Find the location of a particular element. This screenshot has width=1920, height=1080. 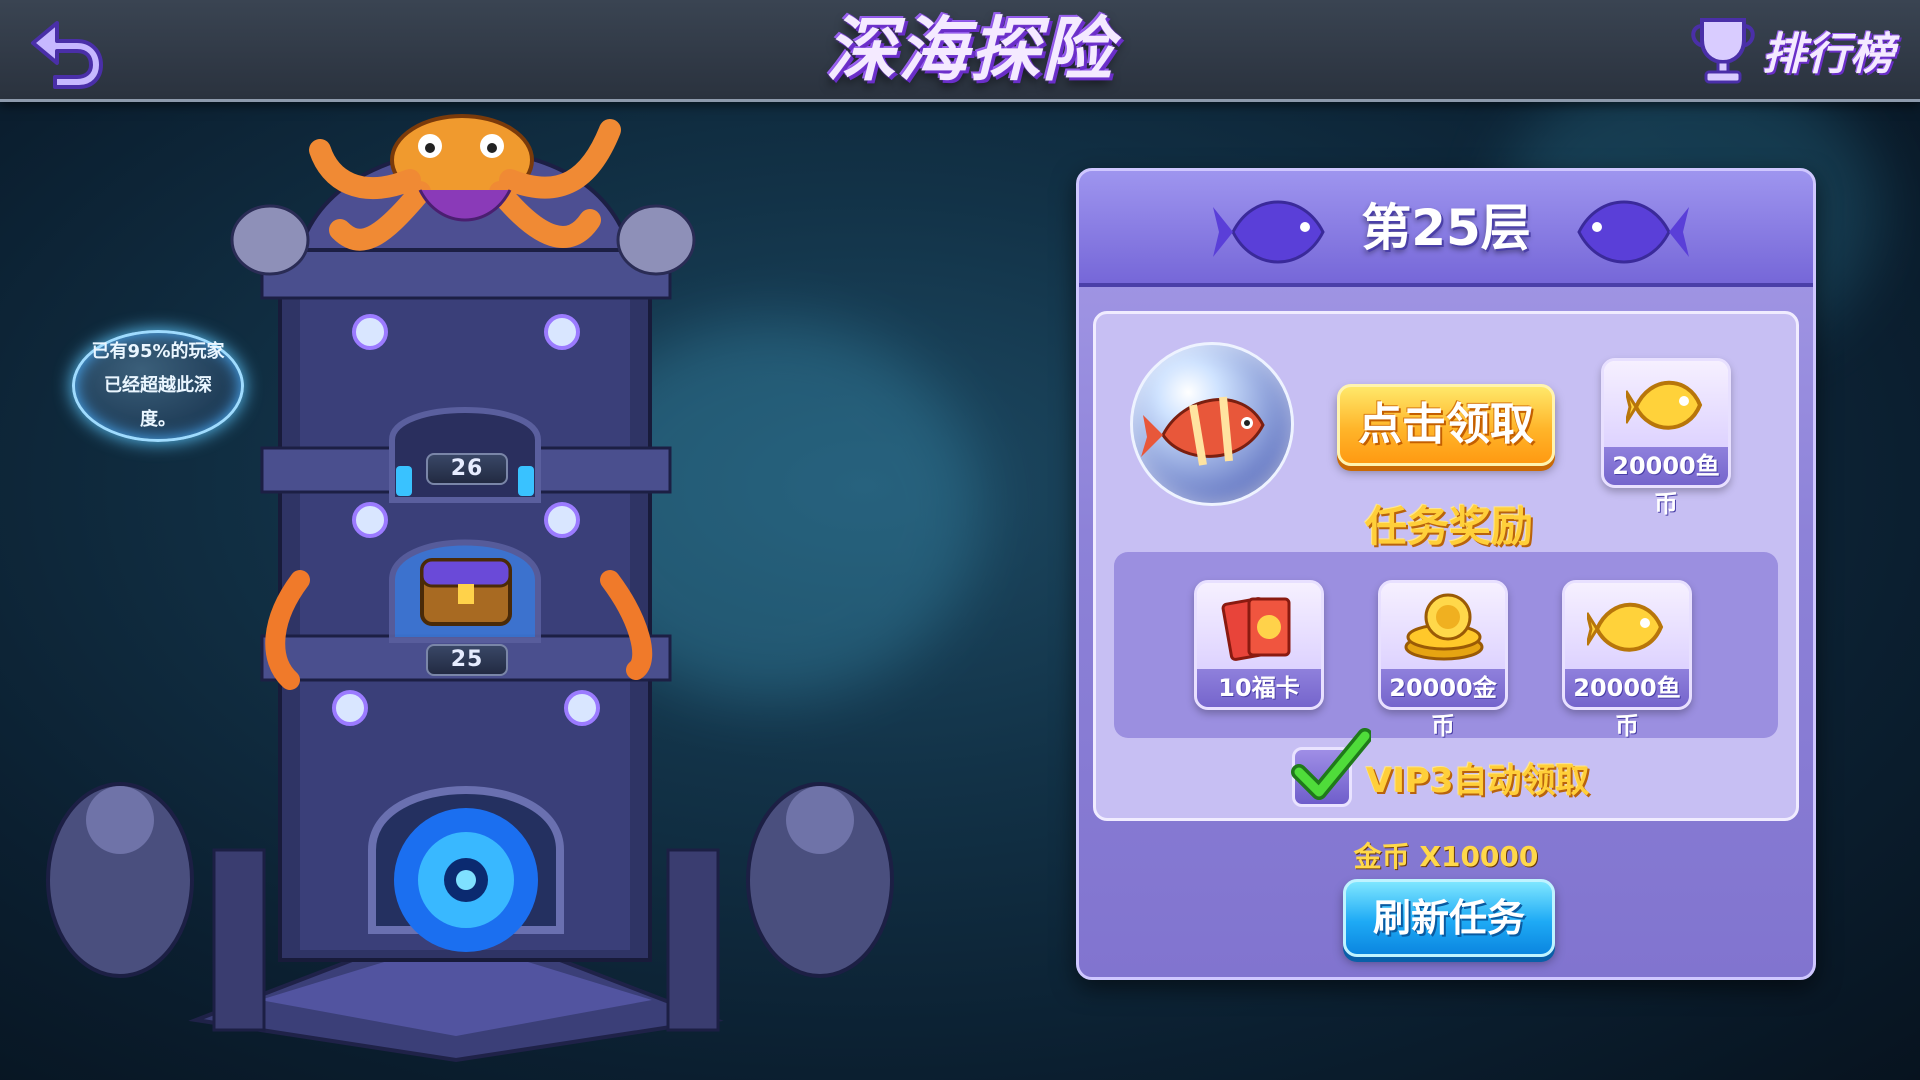

panel-header: 第25层 is located at coordinates (1446, 229).